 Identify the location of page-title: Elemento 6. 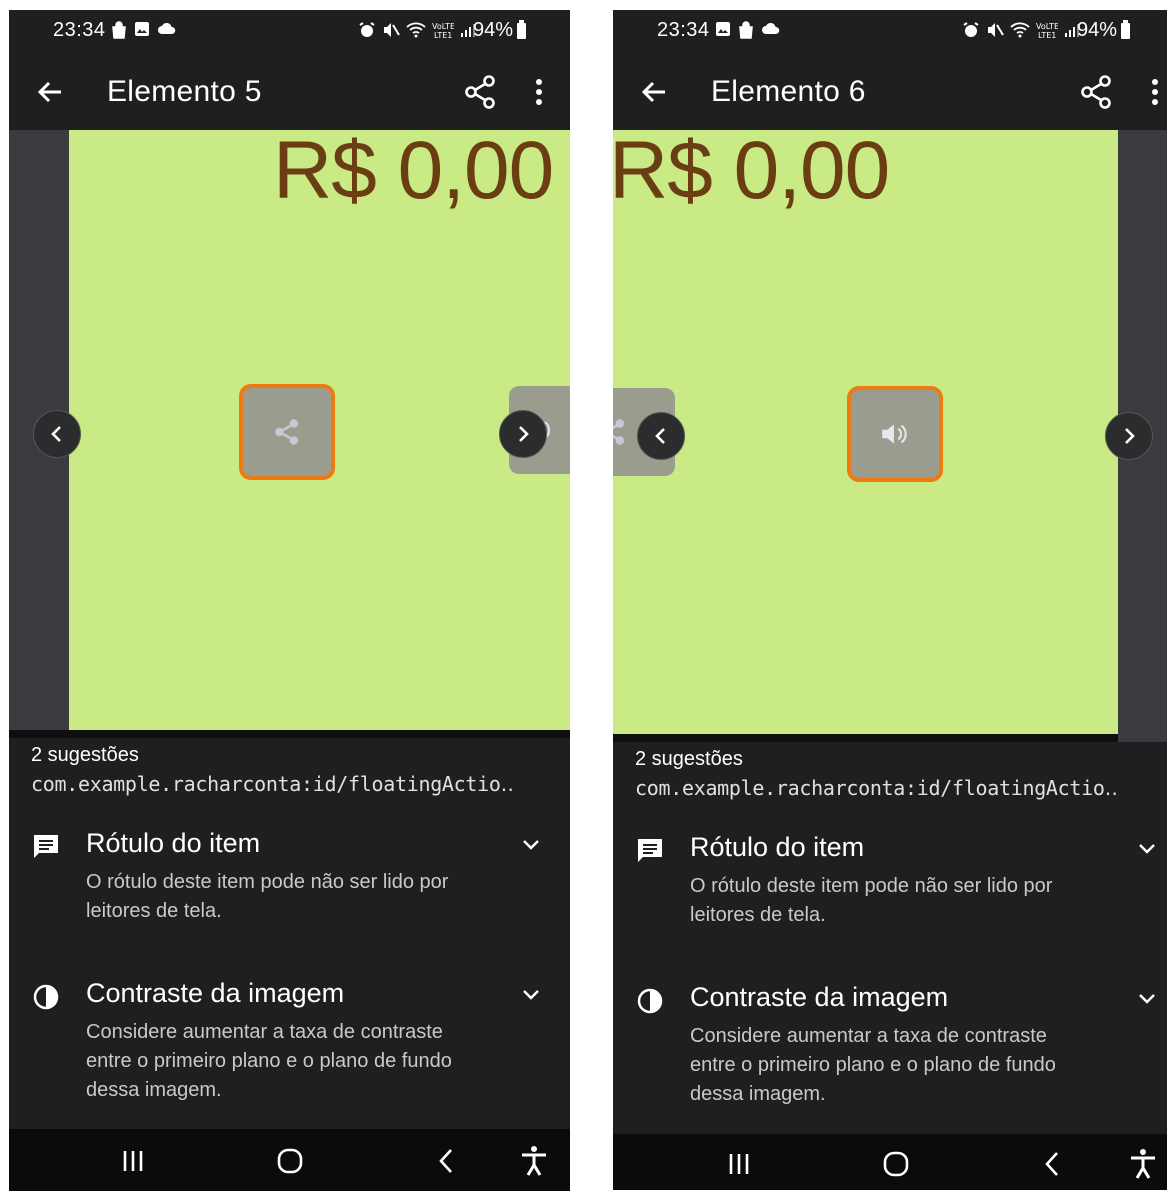
(788, 91).